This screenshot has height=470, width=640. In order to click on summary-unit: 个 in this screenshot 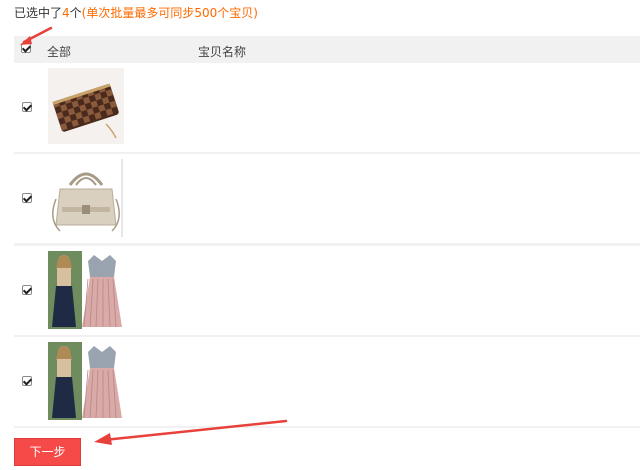, I will do `click(75, 13)`.